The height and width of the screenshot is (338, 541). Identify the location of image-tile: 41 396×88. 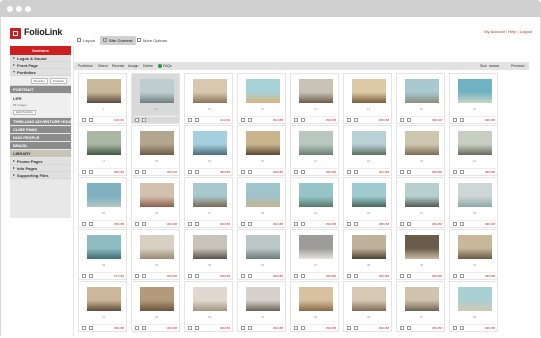
(102, 306).